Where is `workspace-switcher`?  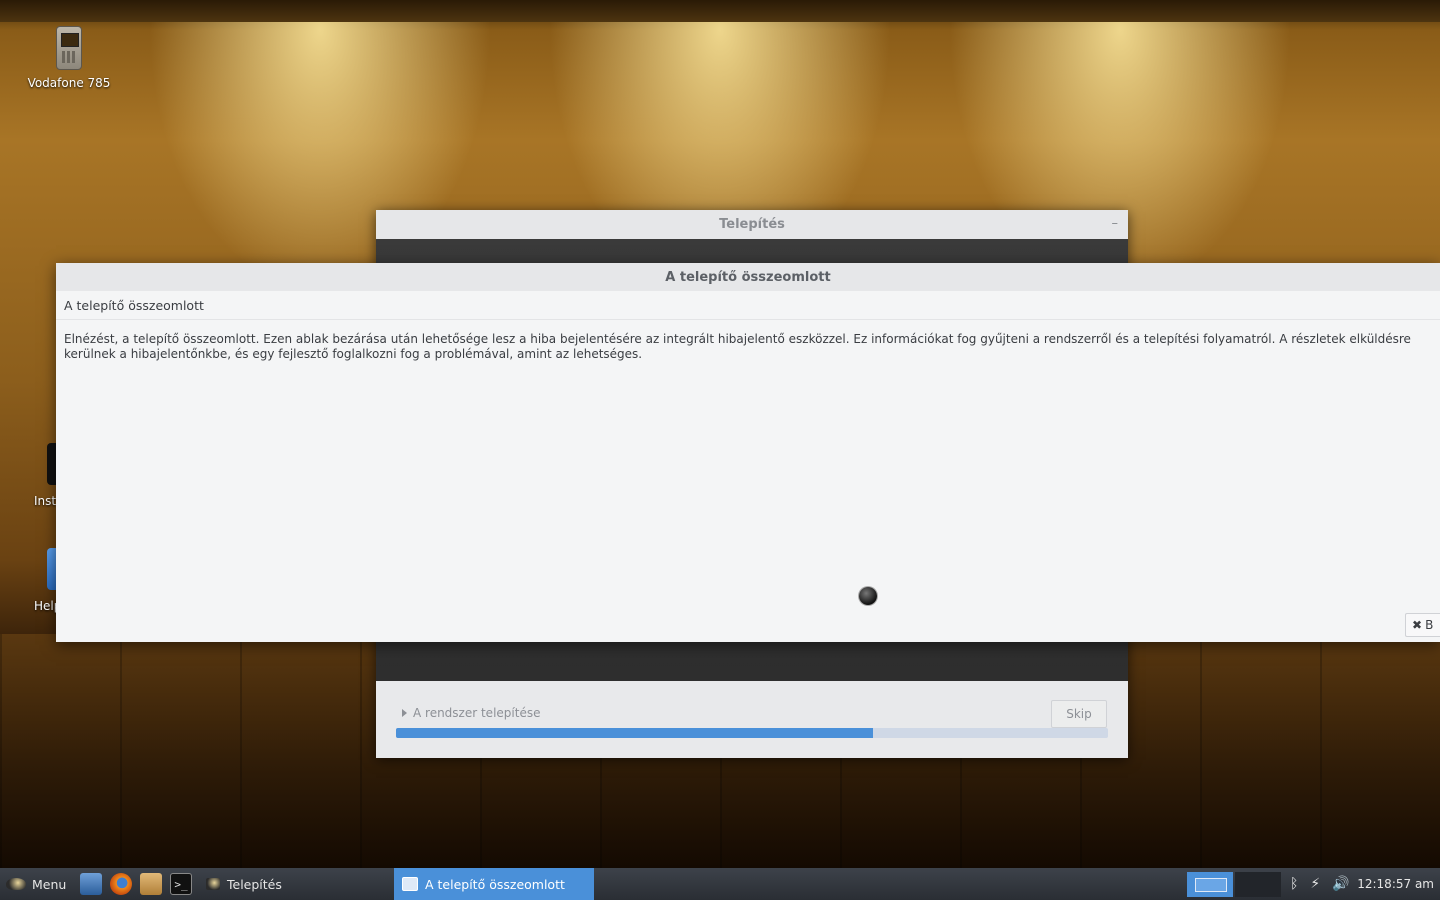 workspace-switcher is located at coordinates (1235, 884).